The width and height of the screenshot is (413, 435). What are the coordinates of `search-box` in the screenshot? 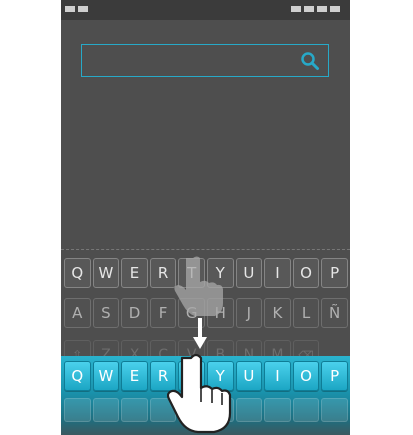 It's located at (205, 60).